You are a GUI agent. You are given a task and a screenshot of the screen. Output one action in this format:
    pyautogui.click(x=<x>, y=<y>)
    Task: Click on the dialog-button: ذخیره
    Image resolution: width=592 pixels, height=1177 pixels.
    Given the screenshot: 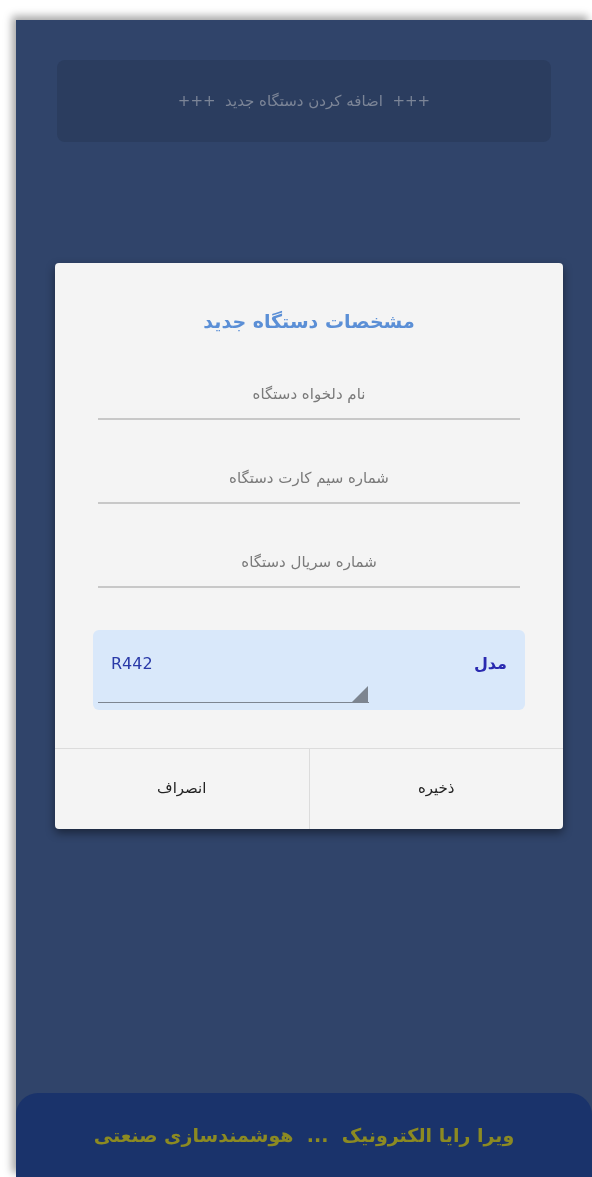 What is the action you would take?
    pyautogui.click(x=436, y=788)
    